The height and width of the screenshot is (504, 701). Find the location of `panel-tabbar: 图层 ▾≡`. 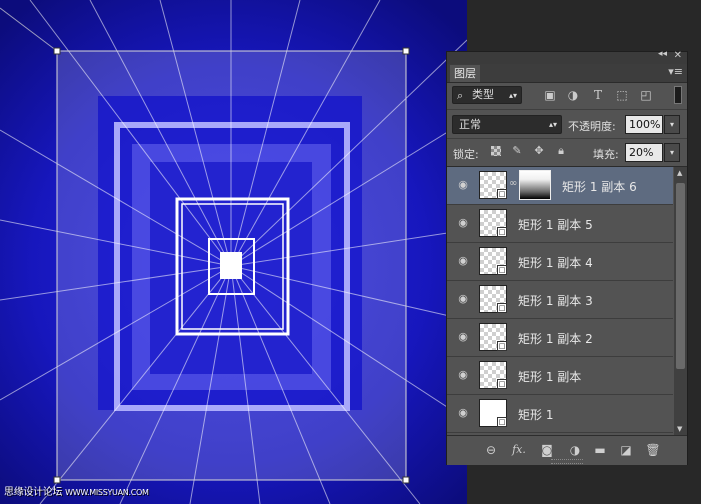

panel-tabbar: 图层 ▾≡ is located at coordinates (567, 73).